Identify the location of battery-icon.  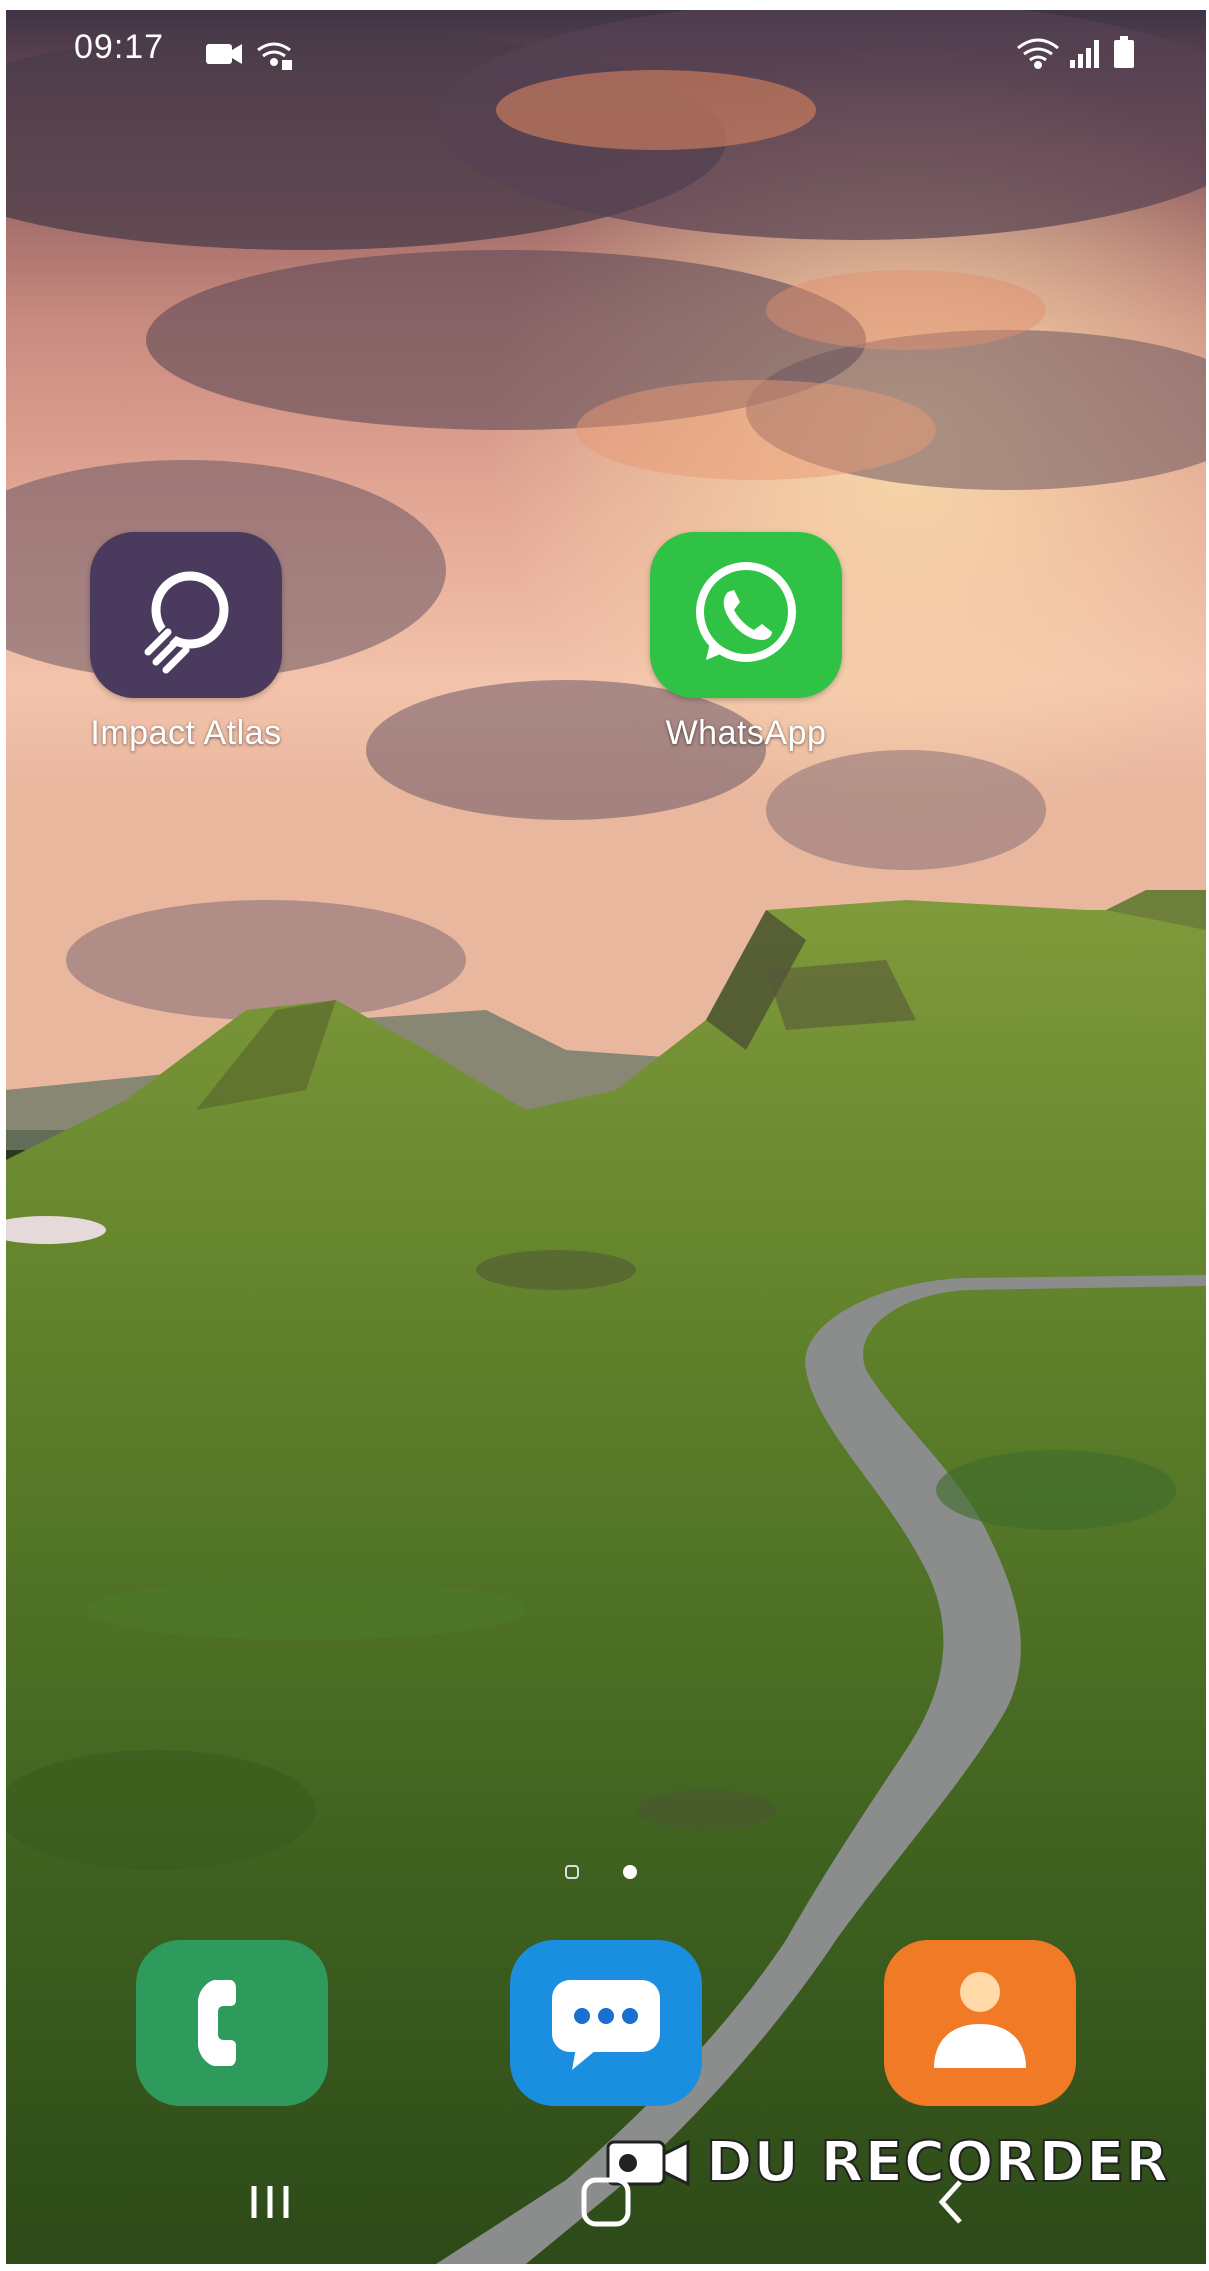
(1124, 52).